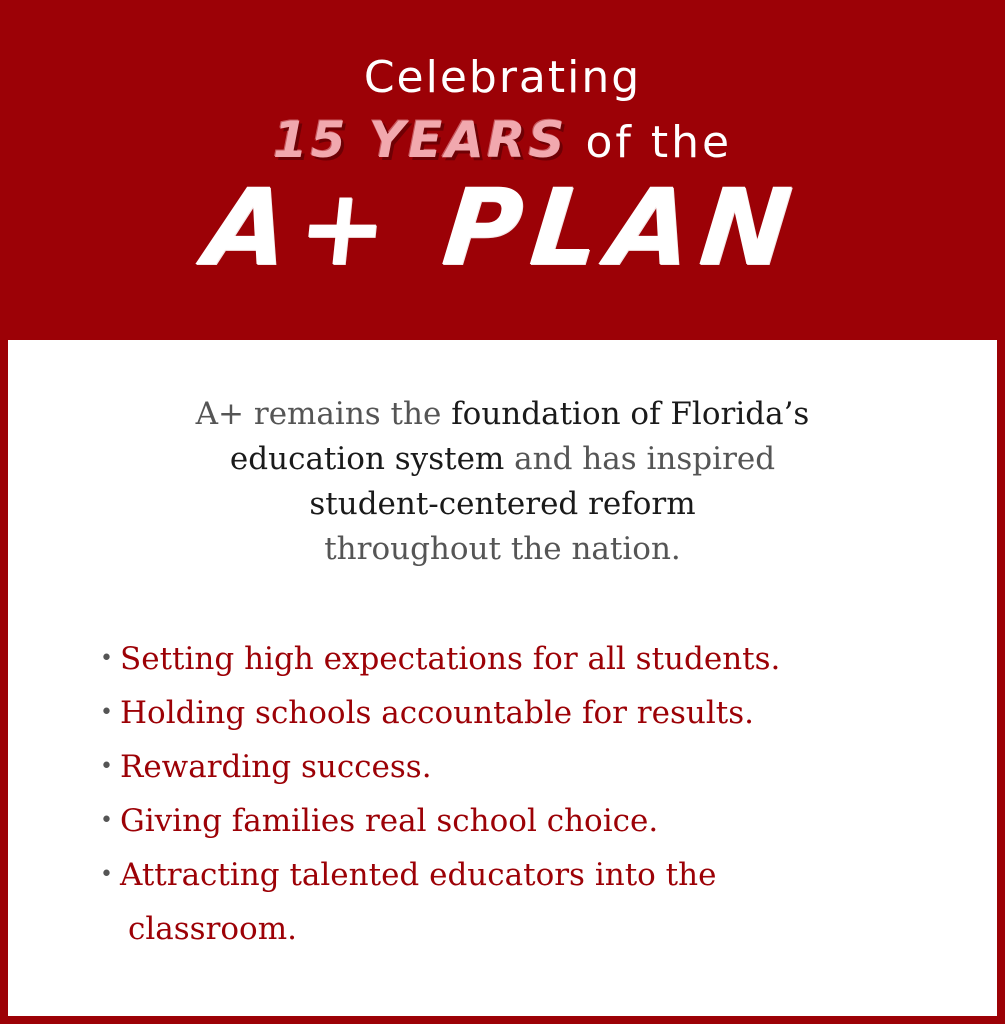 The height and width of the screenshot is (1024, 1005). What do you see at coordinates (540, 767) in the screenshot?
I see `list-item: • Rewarding success.` at bounding box center [540, 767].